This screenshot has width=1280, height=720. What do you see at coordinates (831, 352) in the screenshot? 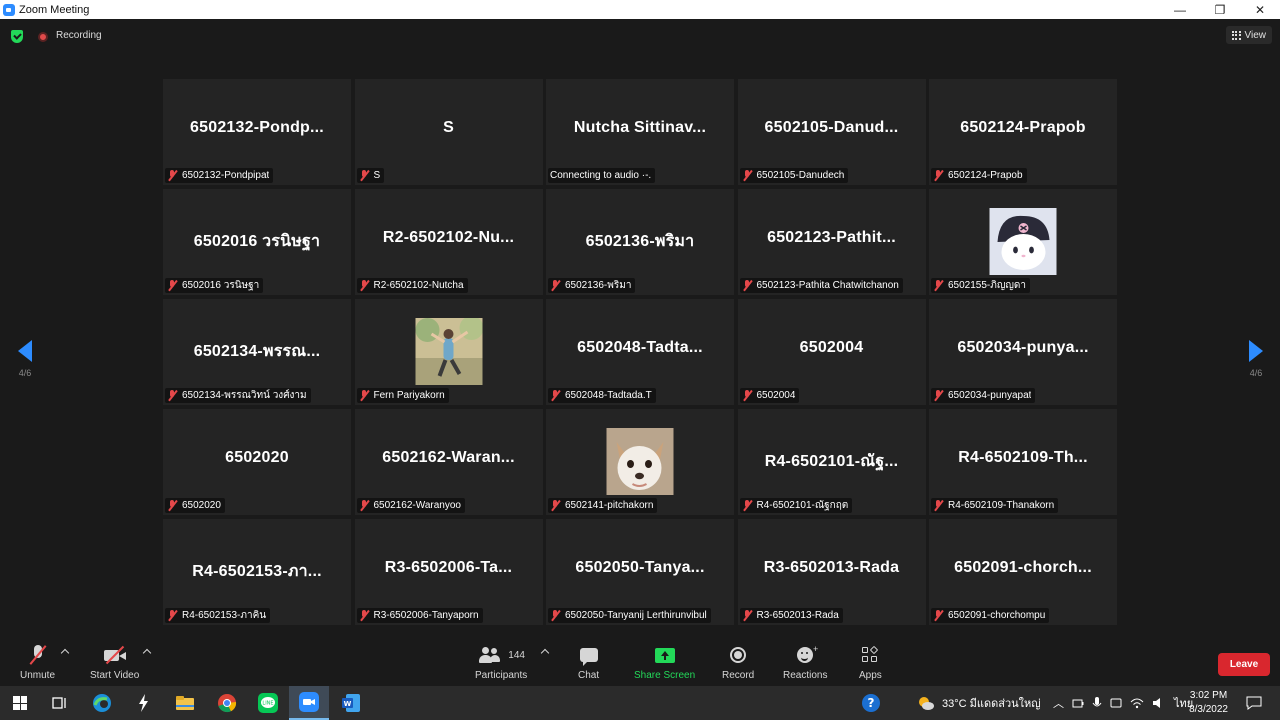
I see `participant-tile: 6502004 6502004` at bounding box center [831, 352].